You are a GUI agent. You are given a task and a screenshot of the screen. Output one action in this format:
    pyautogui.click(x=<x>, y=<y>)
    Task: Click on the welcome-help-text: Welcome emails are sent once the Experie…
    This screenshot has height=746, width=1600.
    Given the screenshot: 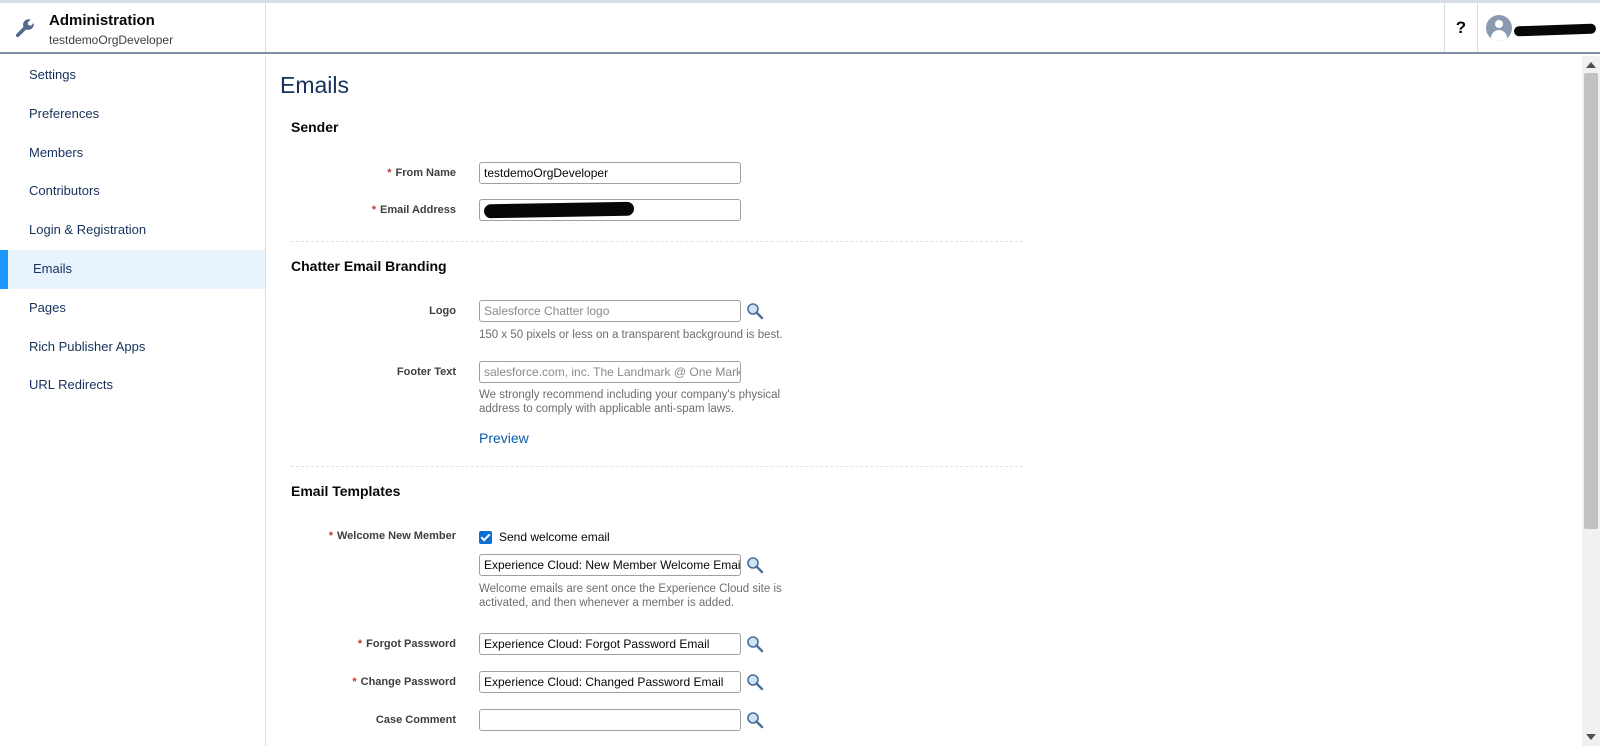 What is the action you would take?
    pyautogui.click(x=630, y=596)
    